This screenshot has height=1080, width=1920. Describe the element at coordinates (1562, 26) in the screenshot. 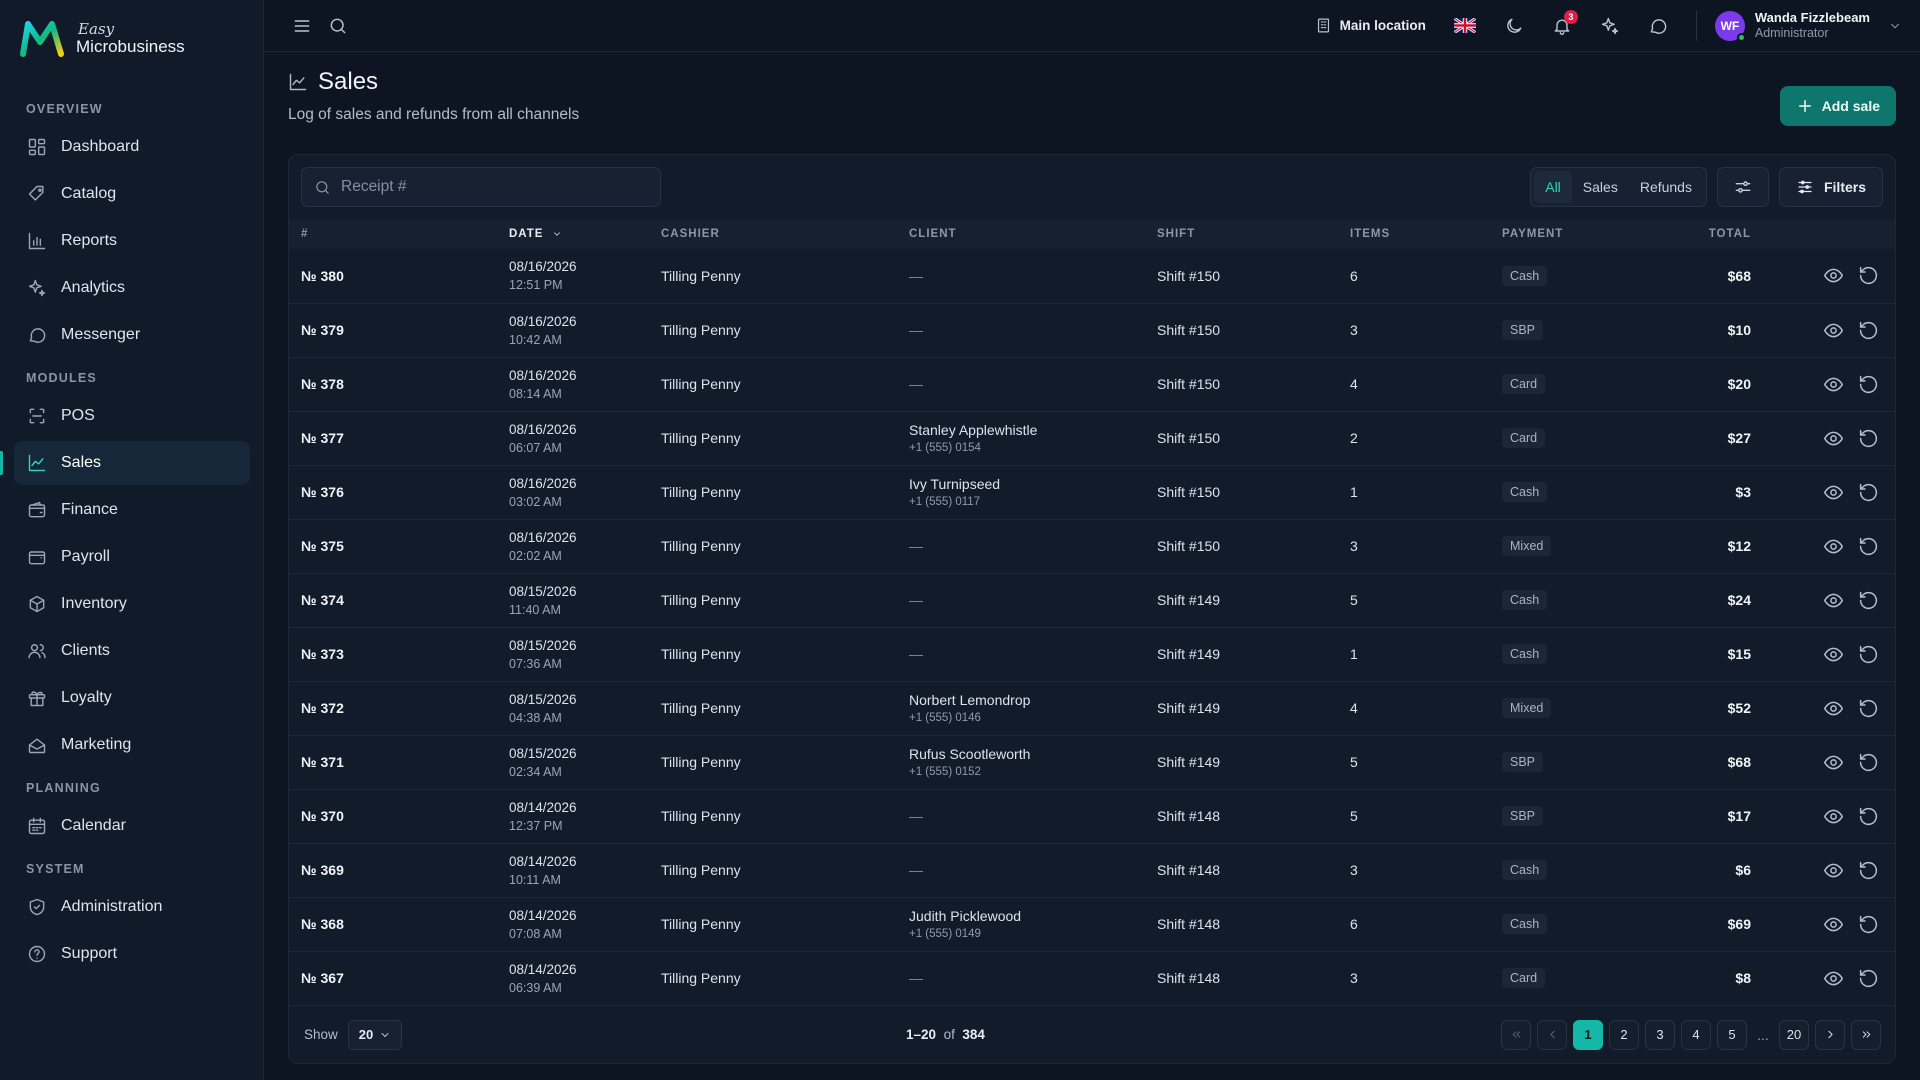

I see `notifications-button: 3` at that location.